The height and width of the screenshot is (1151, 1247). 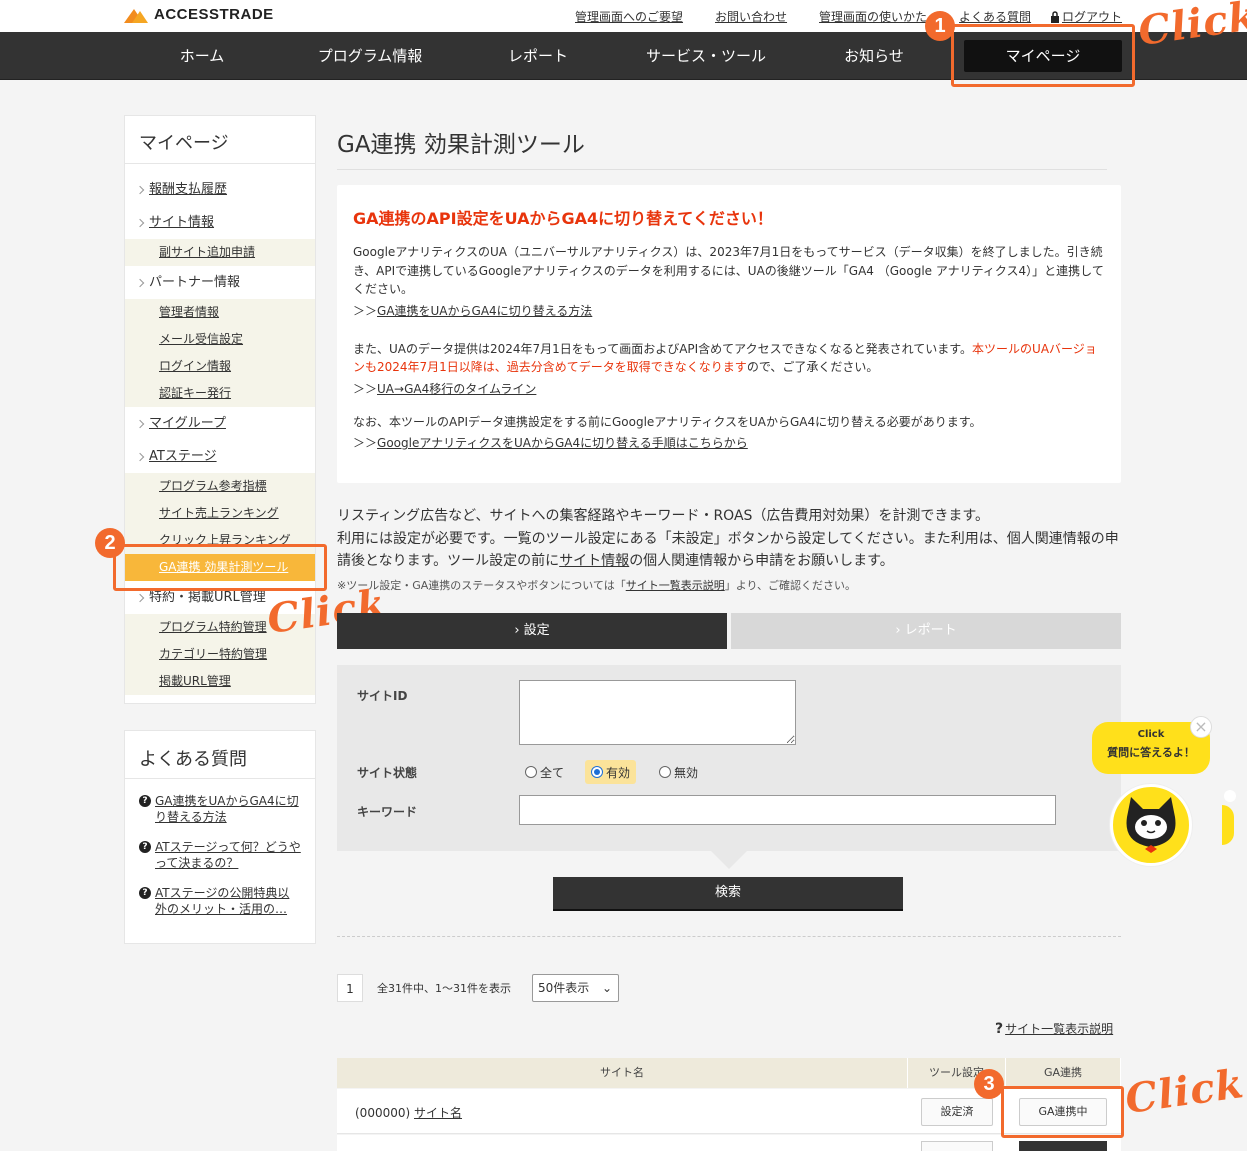 What do you see at coordinates (995, 16) in the screenshot?
I see `toplink-faq: よくある質問` at bounding box center [995, 16].